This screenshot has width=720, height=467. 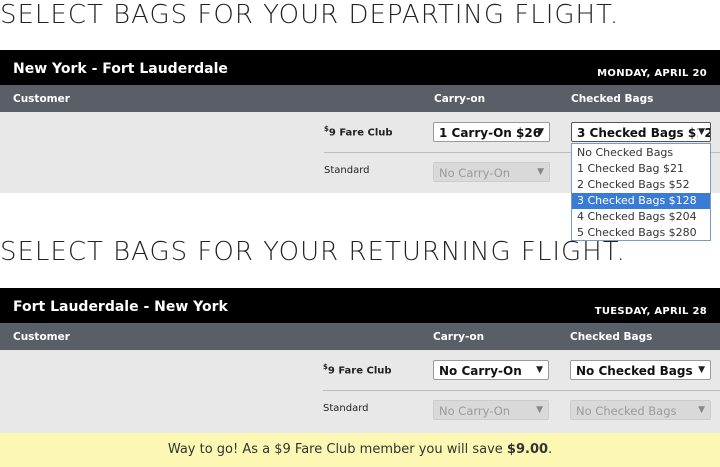 What do you see at coordinates (640, 370) in the screenshot?
I see `returning-fare-club-checked-select: No Checked Bags ▼` at bounding box center [640, 370].